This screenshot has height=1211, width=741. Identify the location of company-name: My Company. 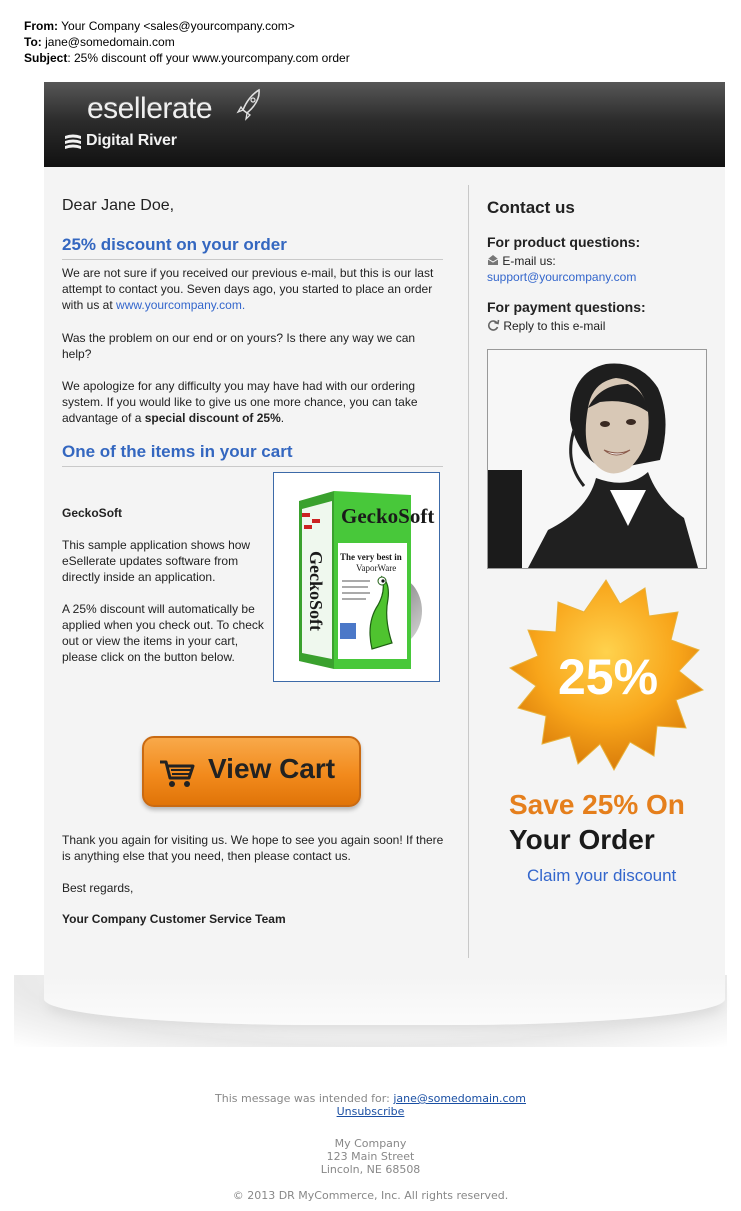
(370, 1143).